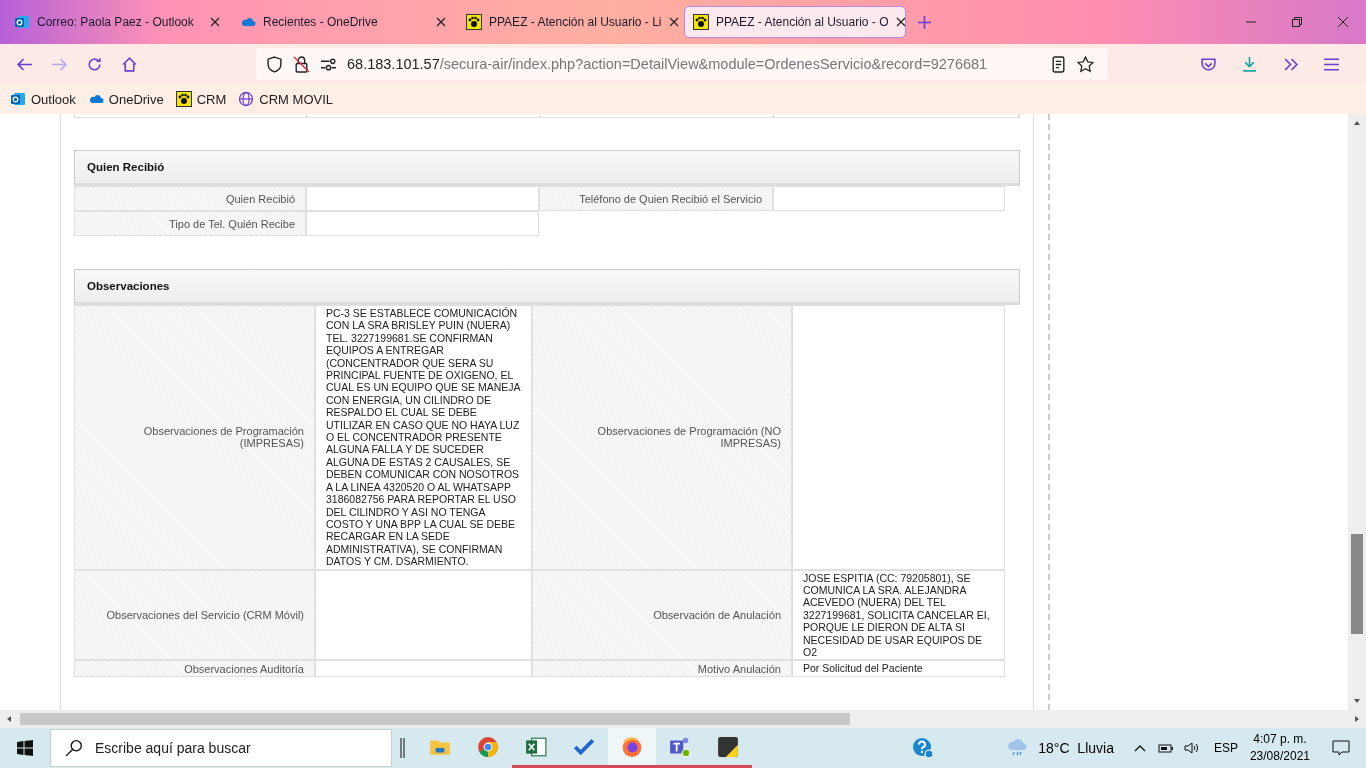 This screenshot has width=1366, height=768. I want to click on language-indicator: ESP, so click(1225, 748).